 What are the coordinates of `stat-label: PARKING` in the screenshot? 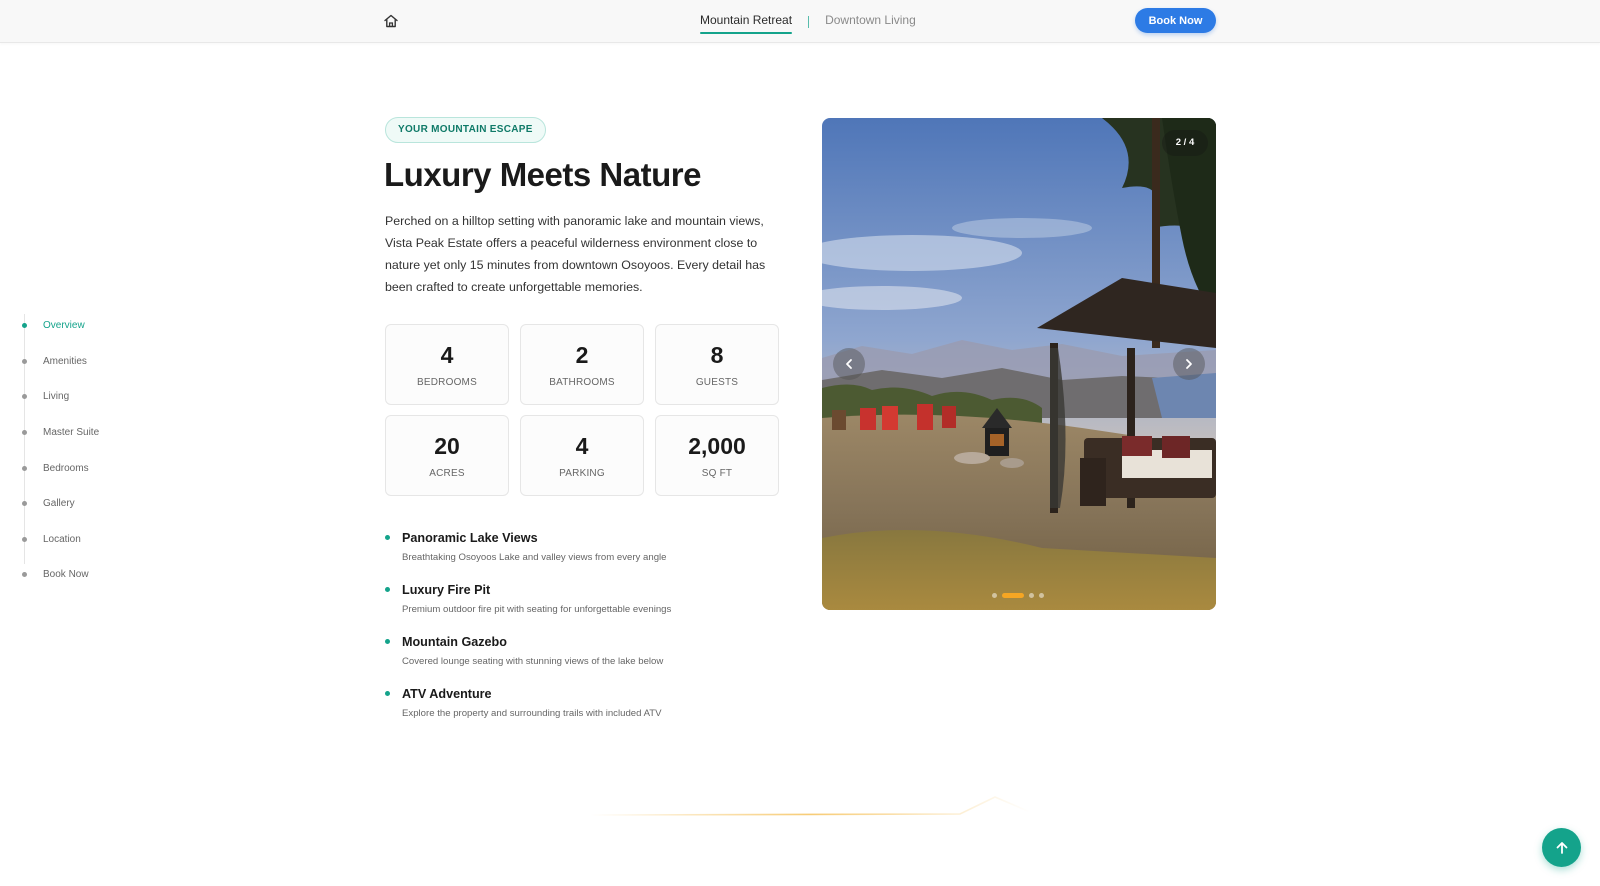 It's located at (582, 473).